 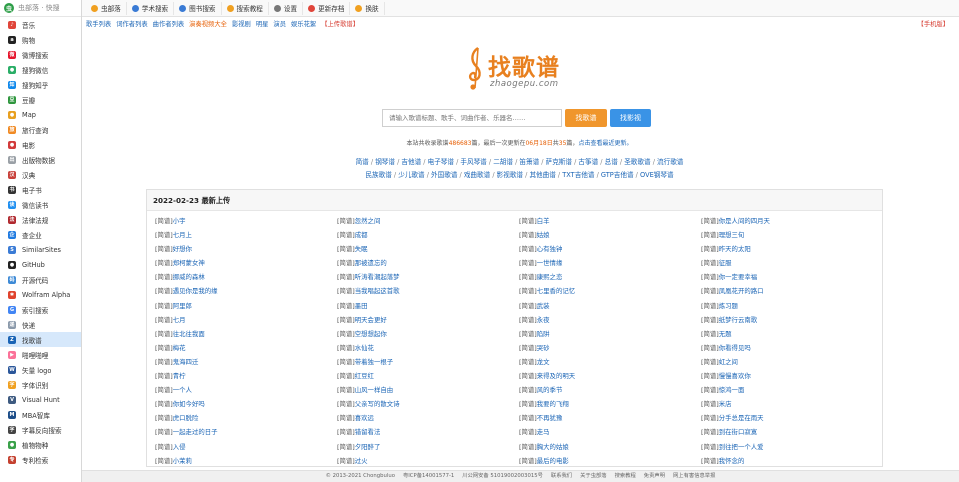 What do you see at coordinates (131, 24) in the screenshot?
I see `nav-link: 词作者列表` at bounding box center [131, 24].